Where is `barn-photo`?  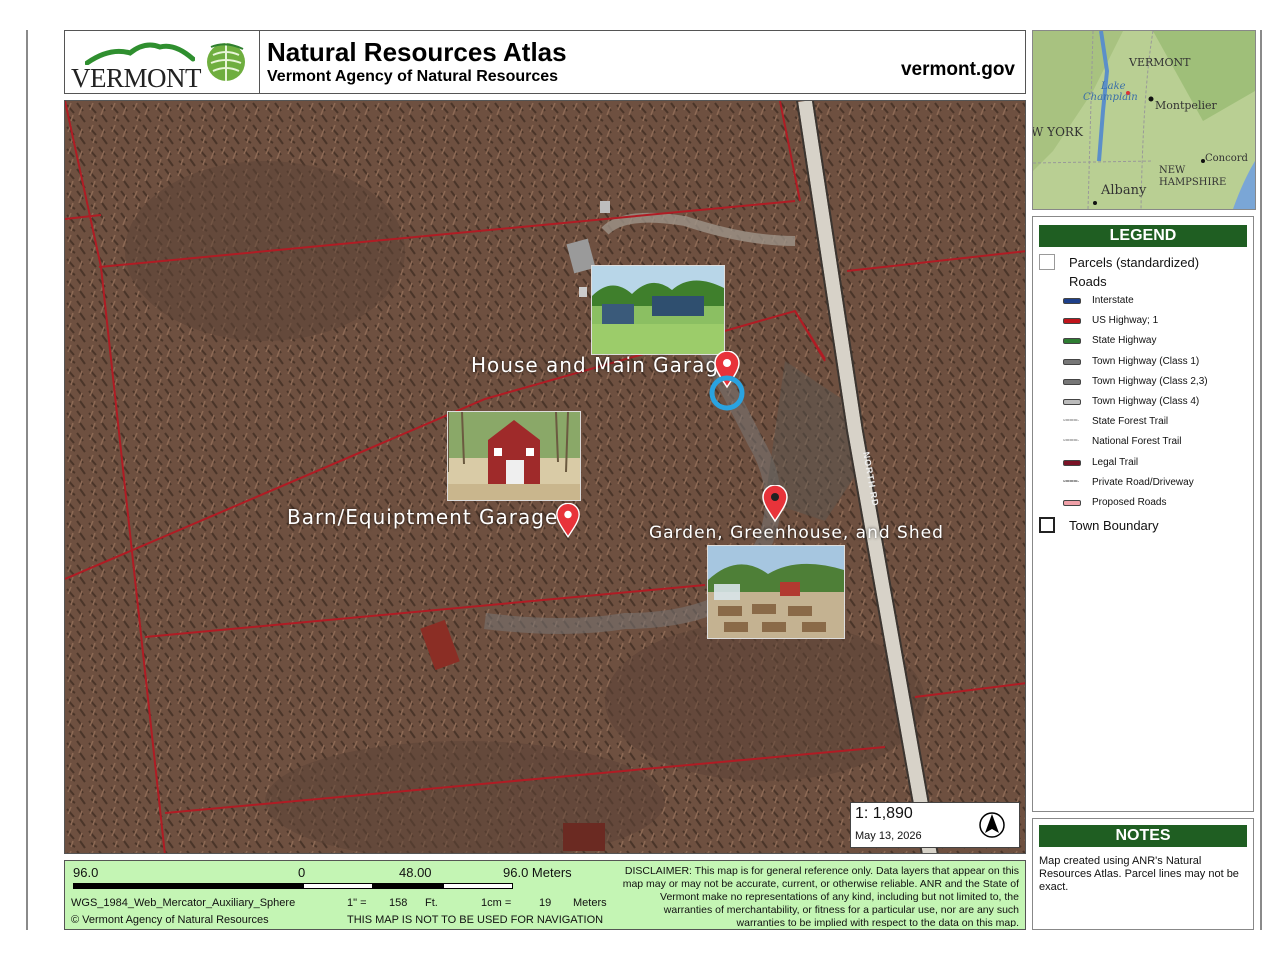 barn-photo is located at coordinates (514, 456).